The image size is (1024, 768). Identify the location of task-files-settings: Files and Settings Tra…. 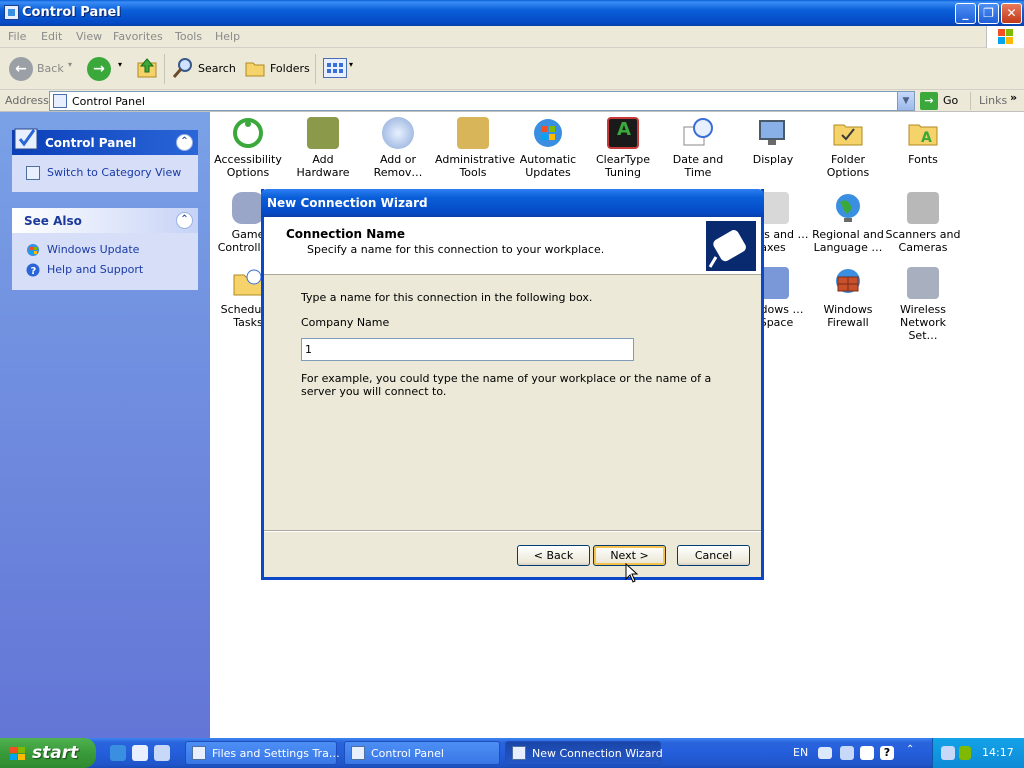
(262, 753).